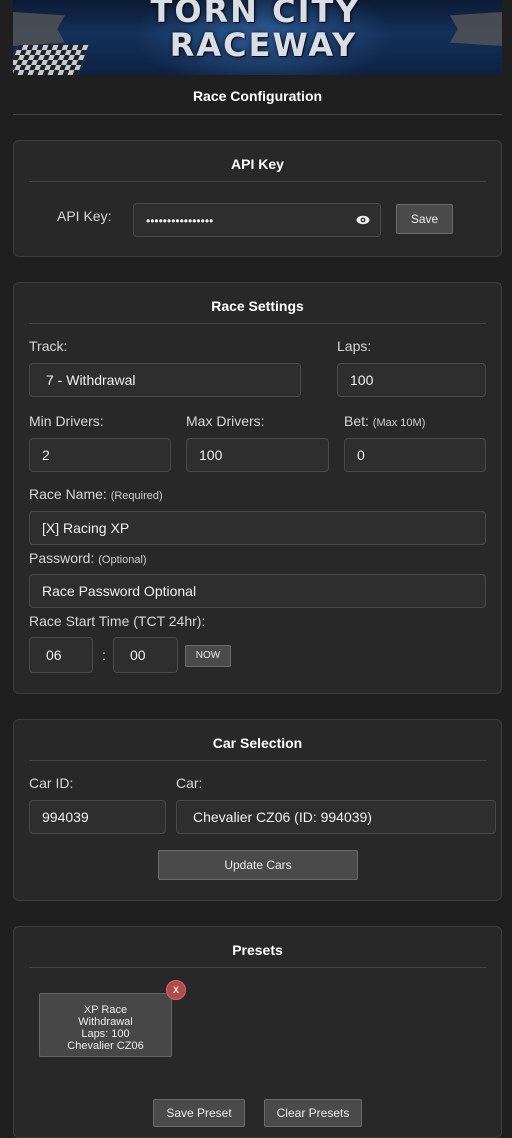 The width and height of the screenshot is (512, 1138). What do you see at coordinates (208, 656) in the screenshot?
I see `now-button: NOW` at bounding box center [208, 656].